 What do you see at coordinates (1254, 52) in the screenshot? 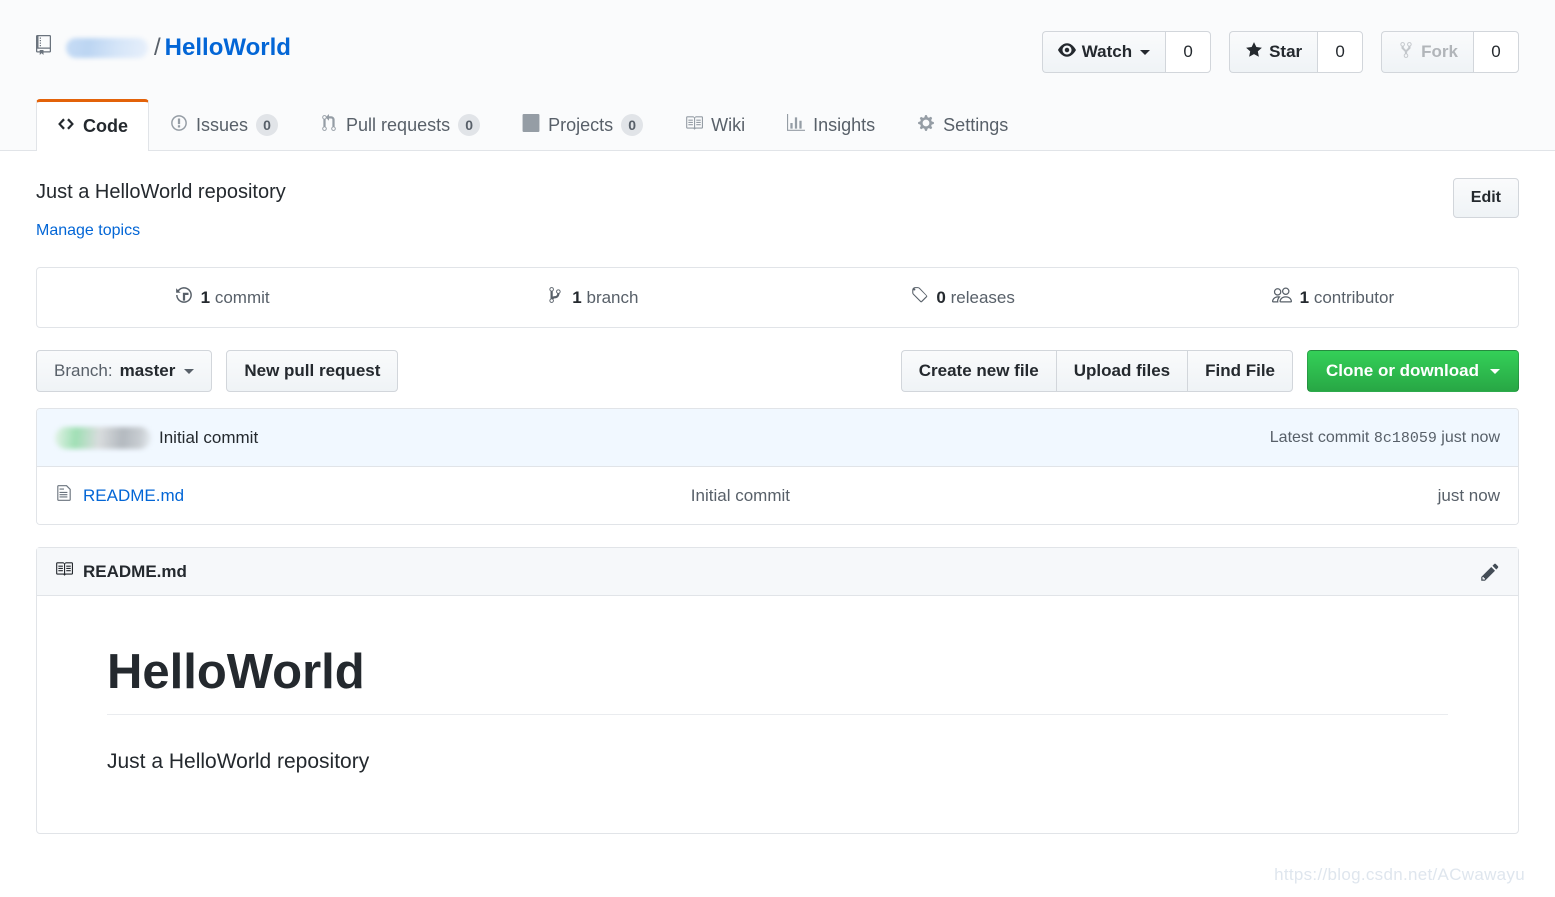
I see `star-icon` at bounding box center [1254, 52].